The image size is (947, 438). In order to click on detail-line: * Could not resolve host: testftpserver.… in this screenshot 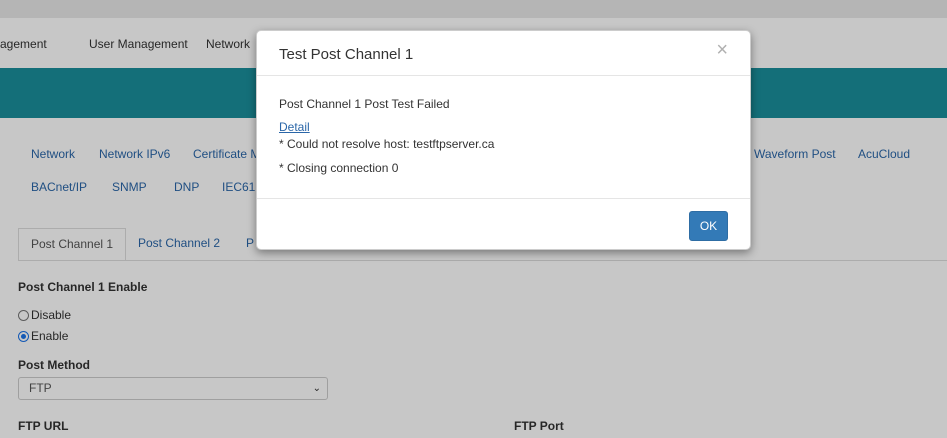, I will do `click(387, 144)`.